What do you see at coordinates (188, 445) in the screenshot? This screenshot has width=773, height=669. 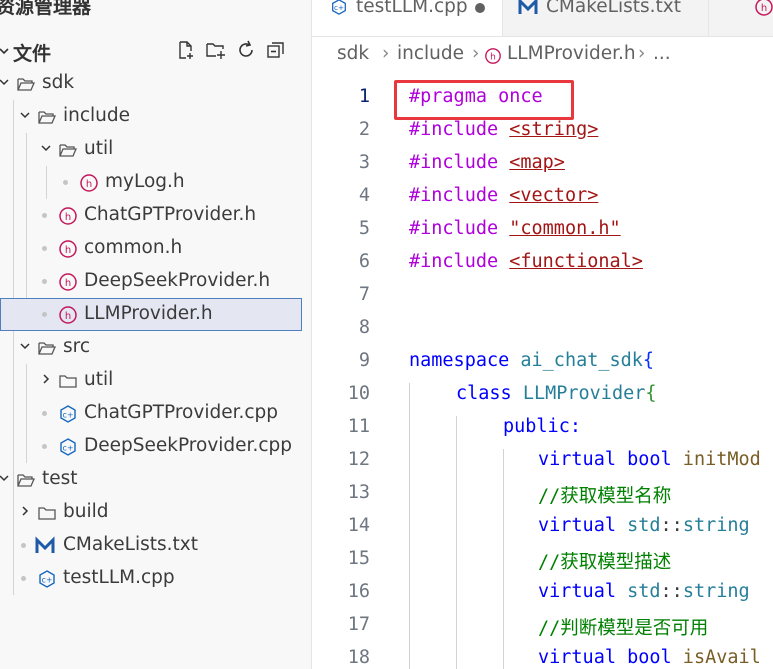 I see `tree-item-label: DeepSeekProvider.cpp` at bounding box center [188, 445].